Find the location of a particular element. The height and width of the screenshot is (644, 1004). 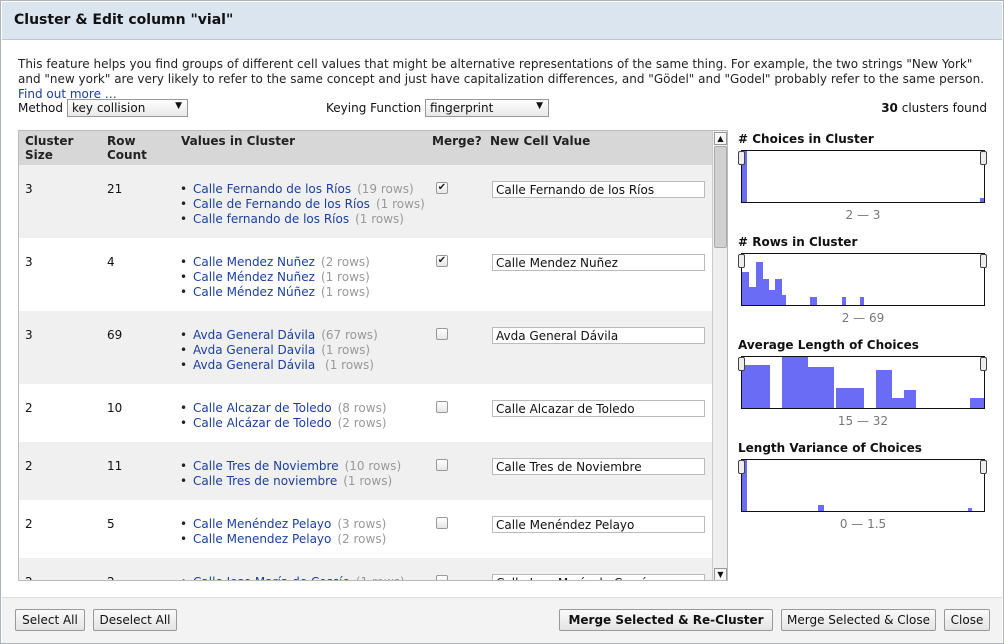

cluster-value-link: Calle de Fernando de los Ríos is located at coordinates (281, 204).